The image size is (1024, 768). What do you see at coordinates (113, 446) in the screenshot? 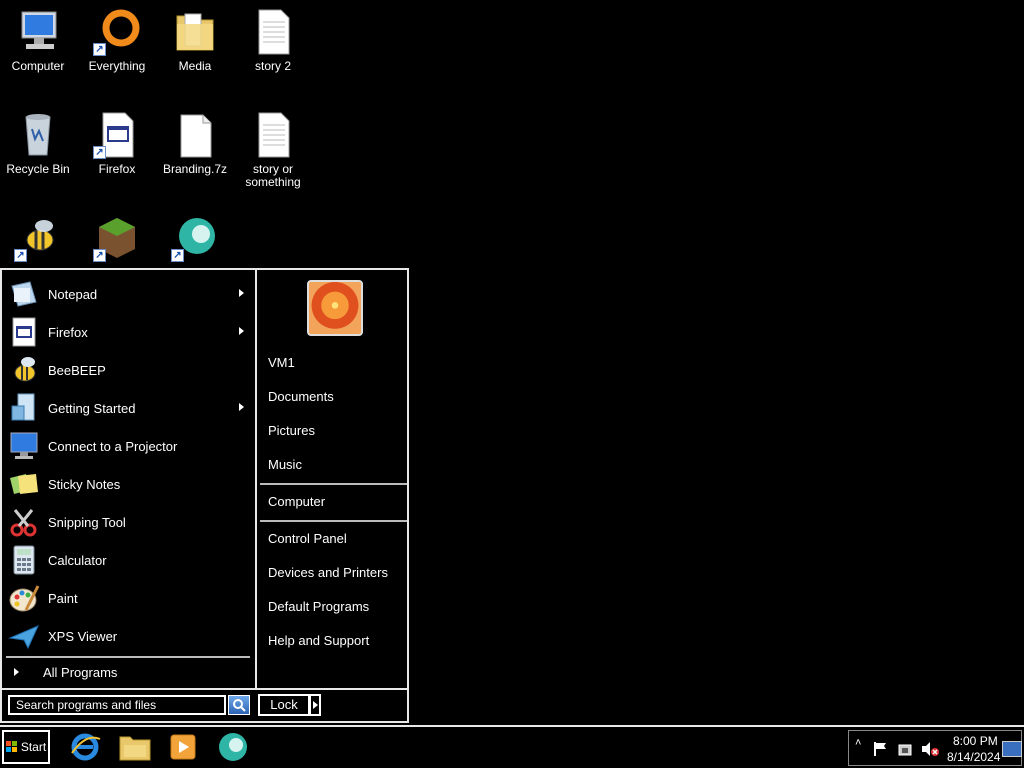
I see `program-label: Connect to a Projector` at bounding box center [113, 446].